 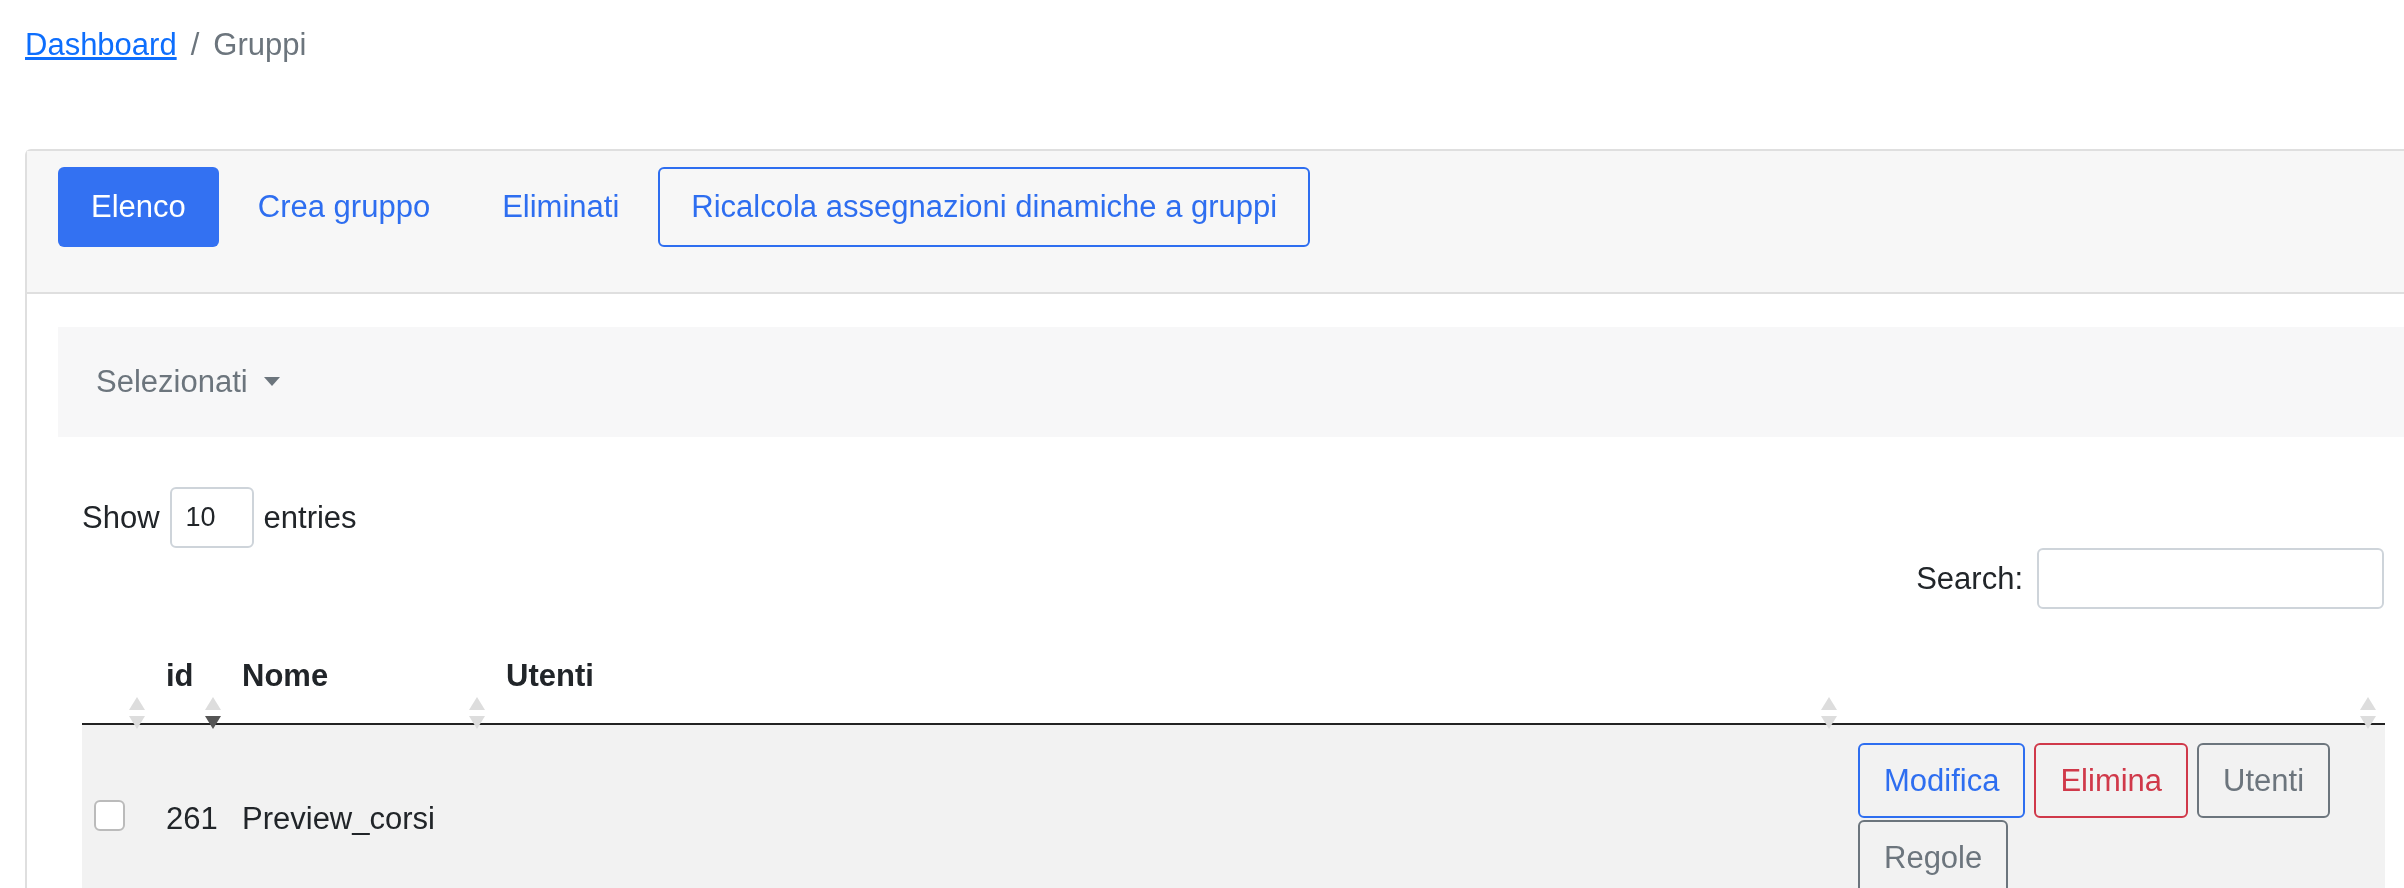 I want to click on bulk-actions-dropdown: Selezionati, so click(x=188, y=382).